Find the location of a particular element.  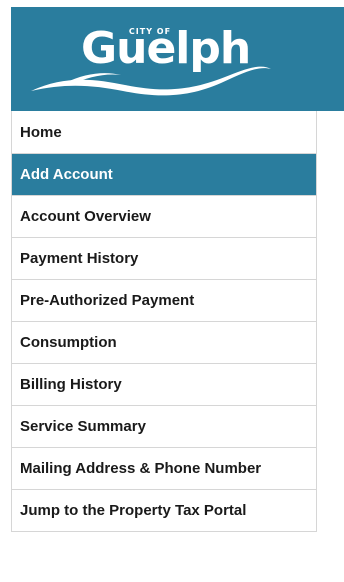

sidebar-item-mailing-address: Mailing Address & Phone Number is located at coordinates (164, 469).